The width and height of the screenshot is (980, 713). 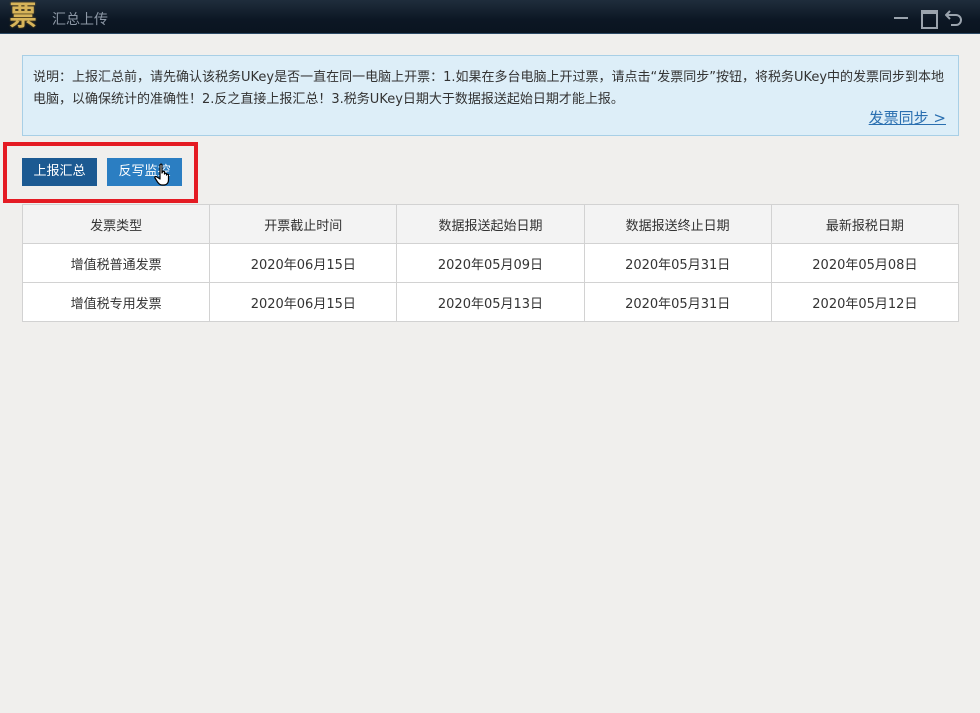 I want to click on title-bar: 票 汇总上传, so click(x=490, y=17).